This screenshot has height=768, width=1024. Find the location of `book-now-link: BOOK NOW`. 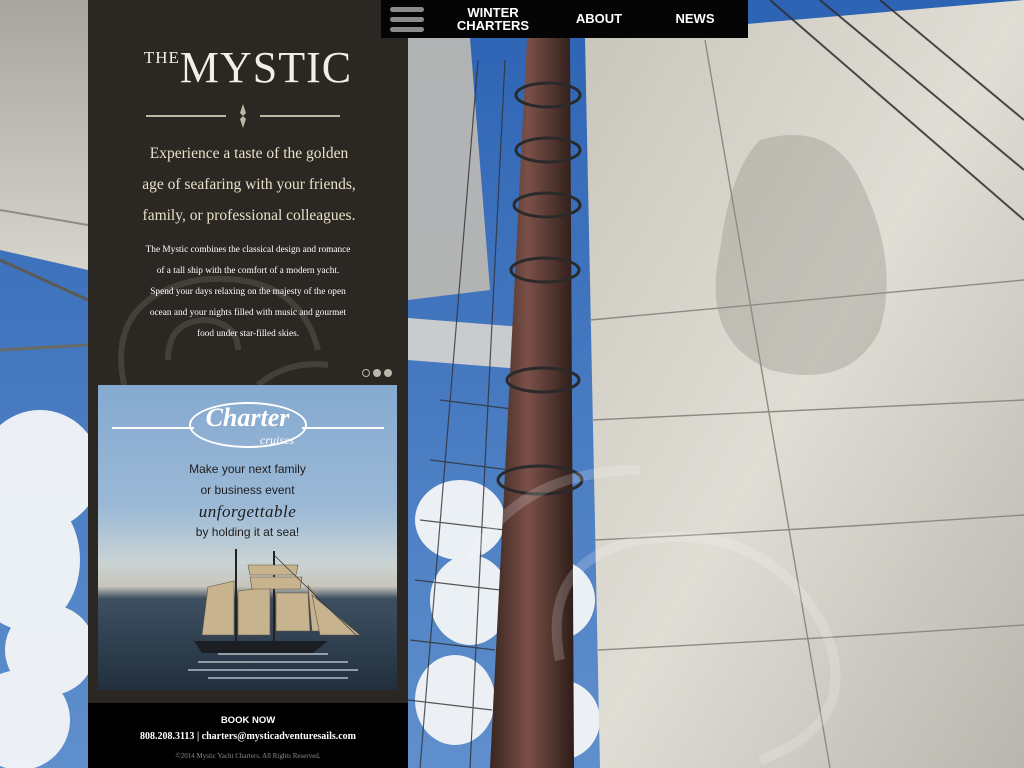

book-now-link: BOOK NOW is located at coordinates (248, 720).